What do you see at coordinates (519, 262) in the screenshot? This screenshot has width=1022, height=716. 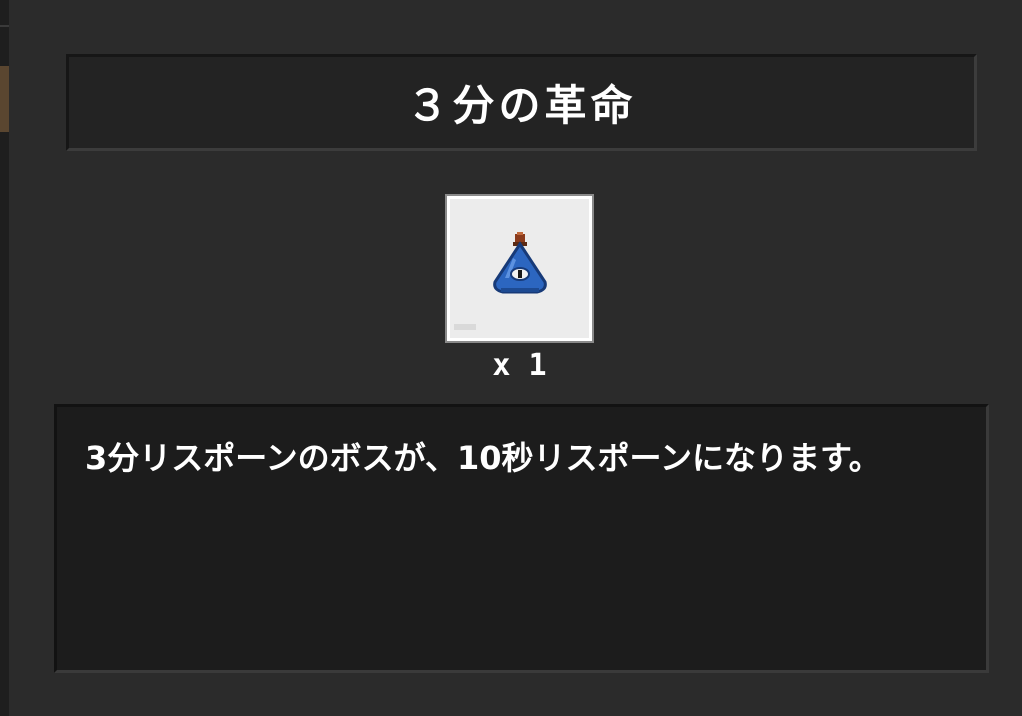 I see `blue-eye-cone-hat-icon` at bounding box center [519, 262].